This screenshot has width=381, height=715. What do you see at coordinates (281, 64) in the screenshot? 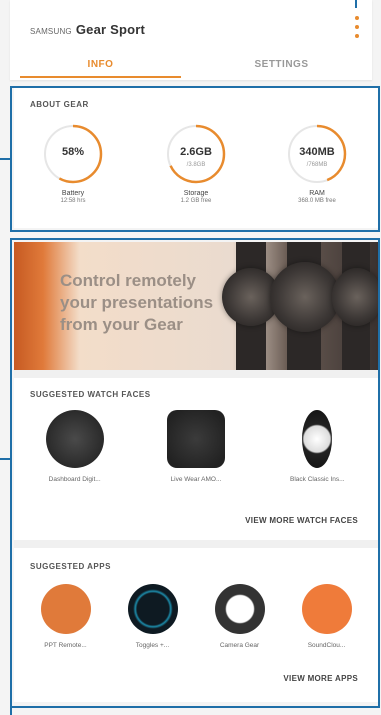
I see `tab-settings: SETTINGS` at bounding box center [281, 64].